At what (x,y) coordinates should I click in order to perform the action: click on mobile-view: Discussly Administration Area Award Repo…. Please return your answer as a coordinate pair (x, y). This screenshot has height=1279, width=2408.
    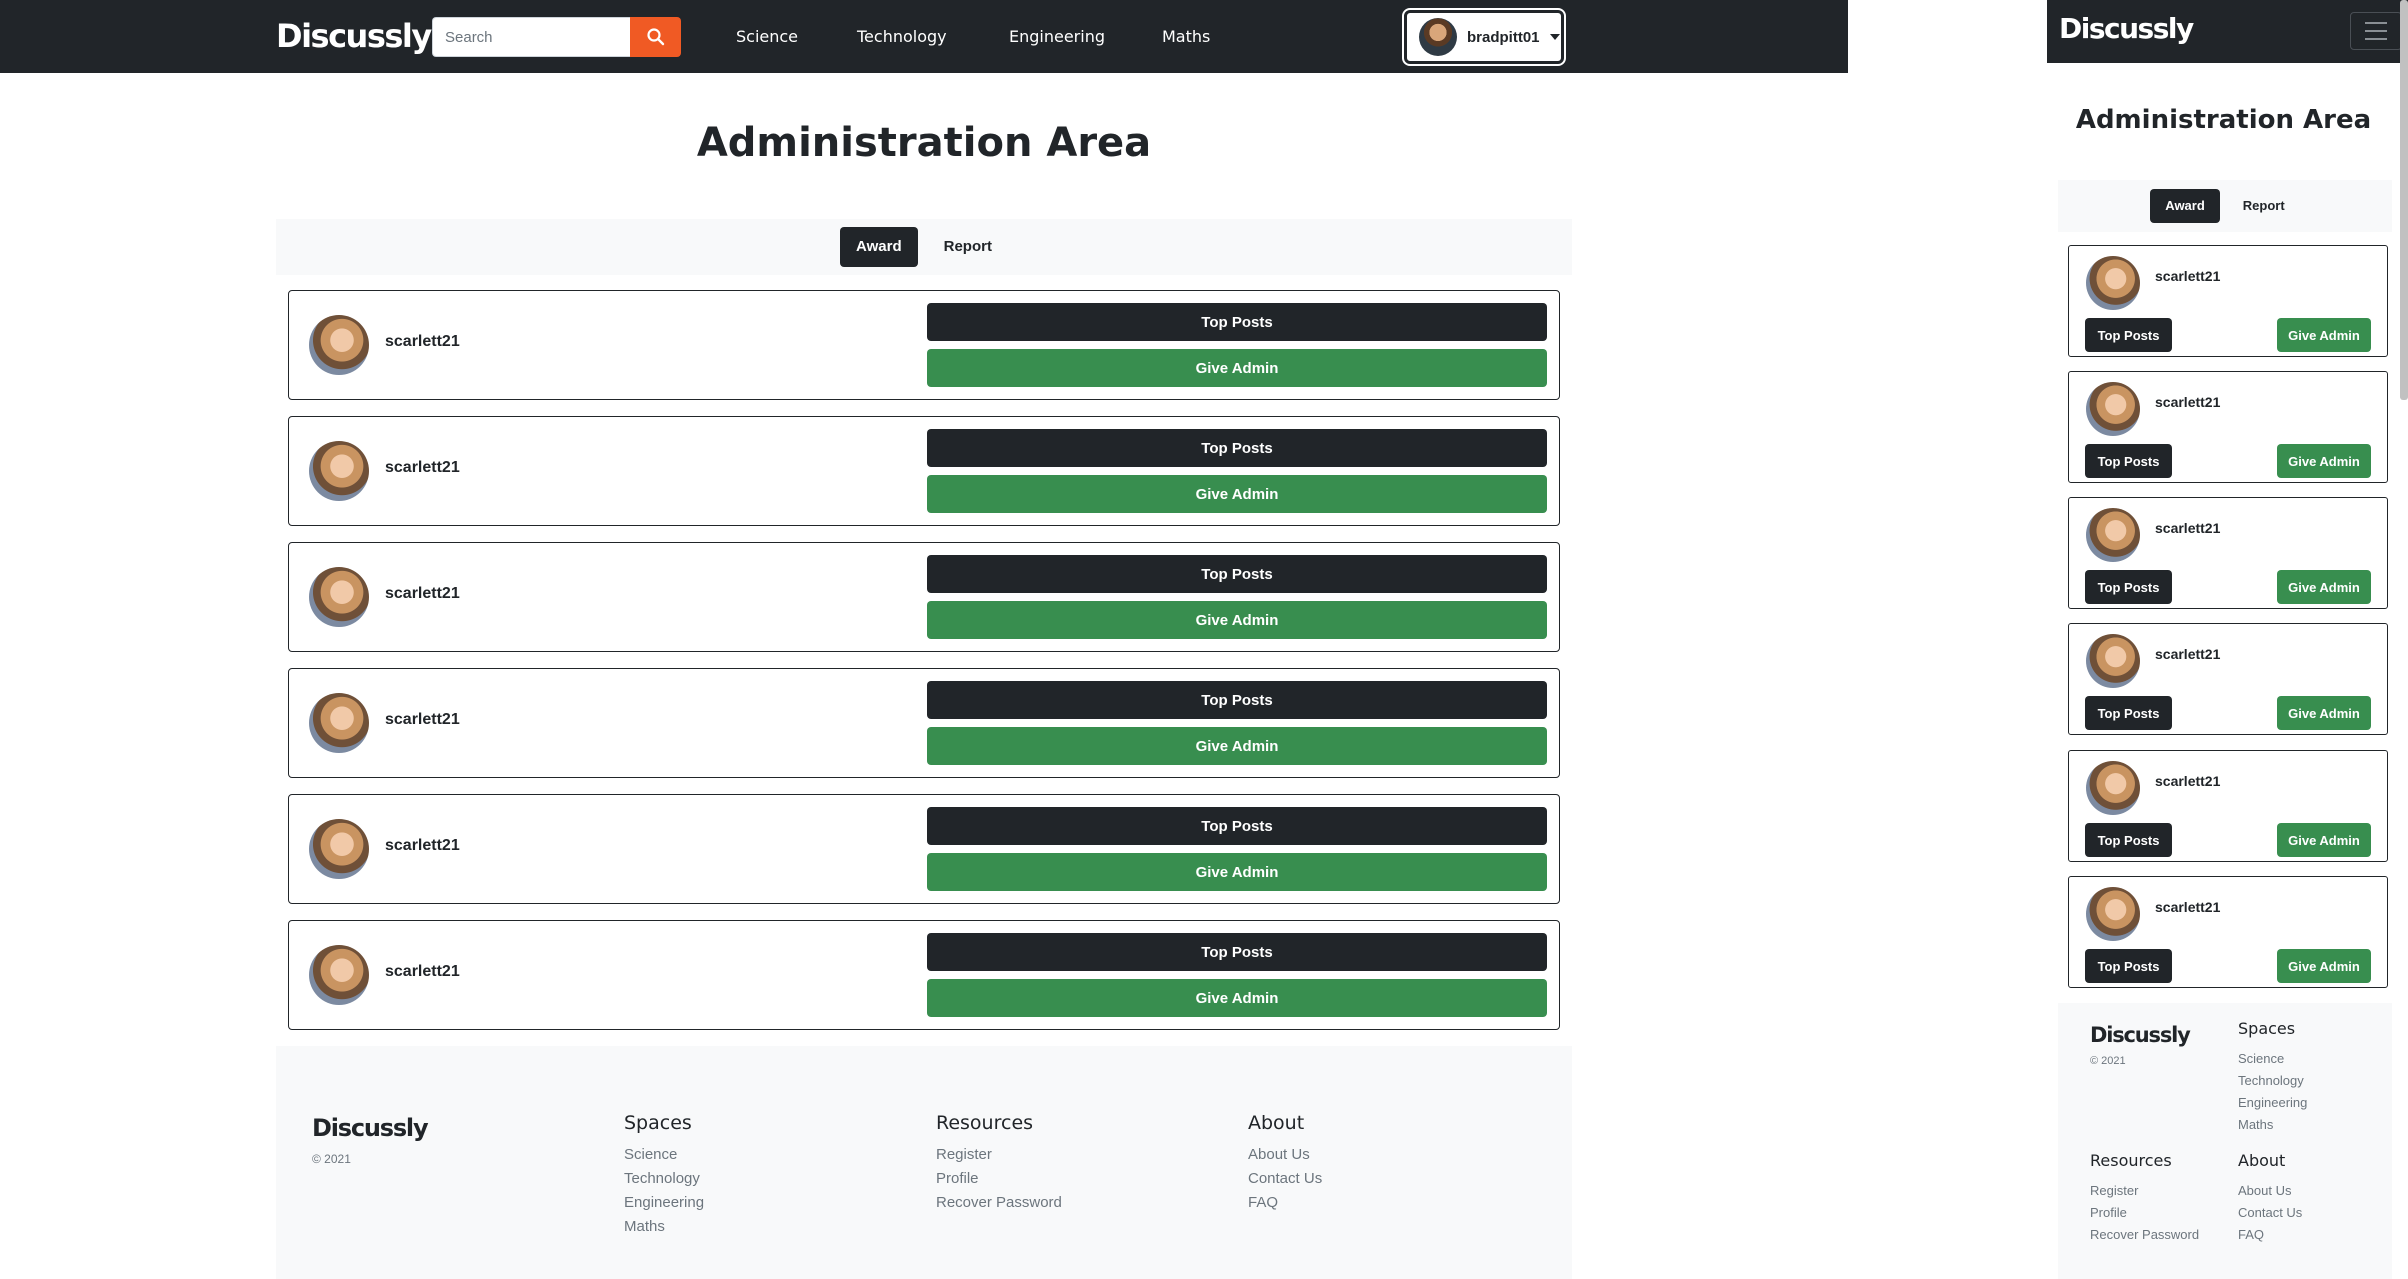
    Looking at the image, I should click on (2227, 639).